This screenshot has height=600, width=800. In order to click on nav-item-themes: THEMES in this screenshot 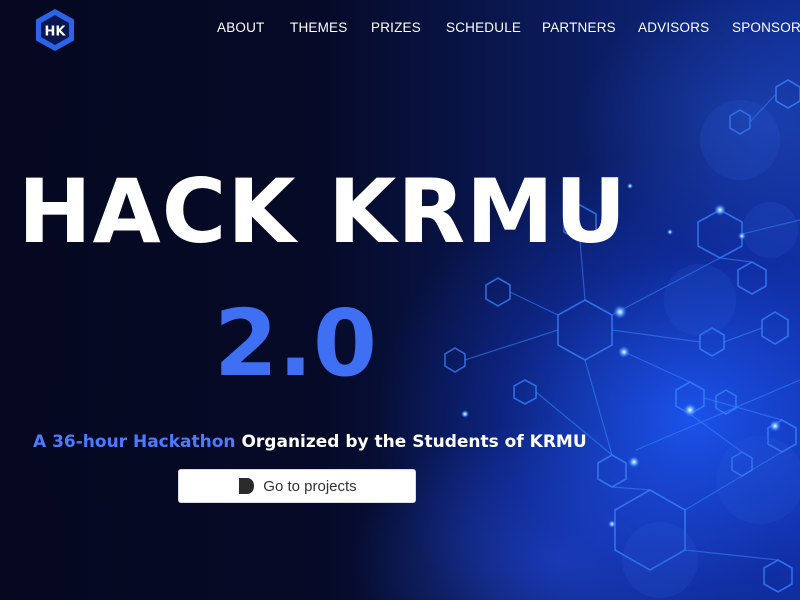, I will do `click(318, 27)`.